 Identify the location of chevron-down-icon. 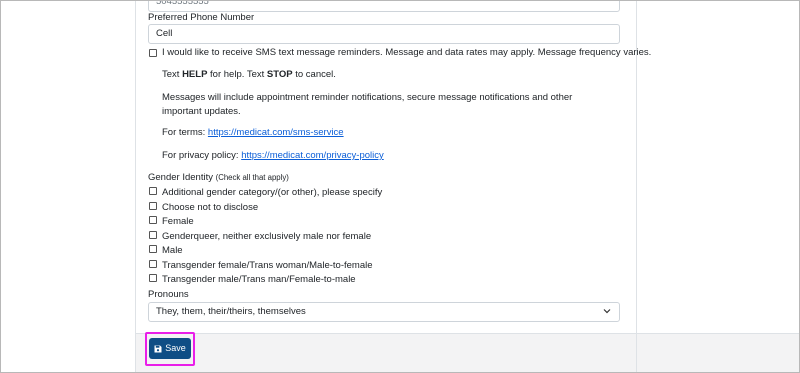
(607, 312).